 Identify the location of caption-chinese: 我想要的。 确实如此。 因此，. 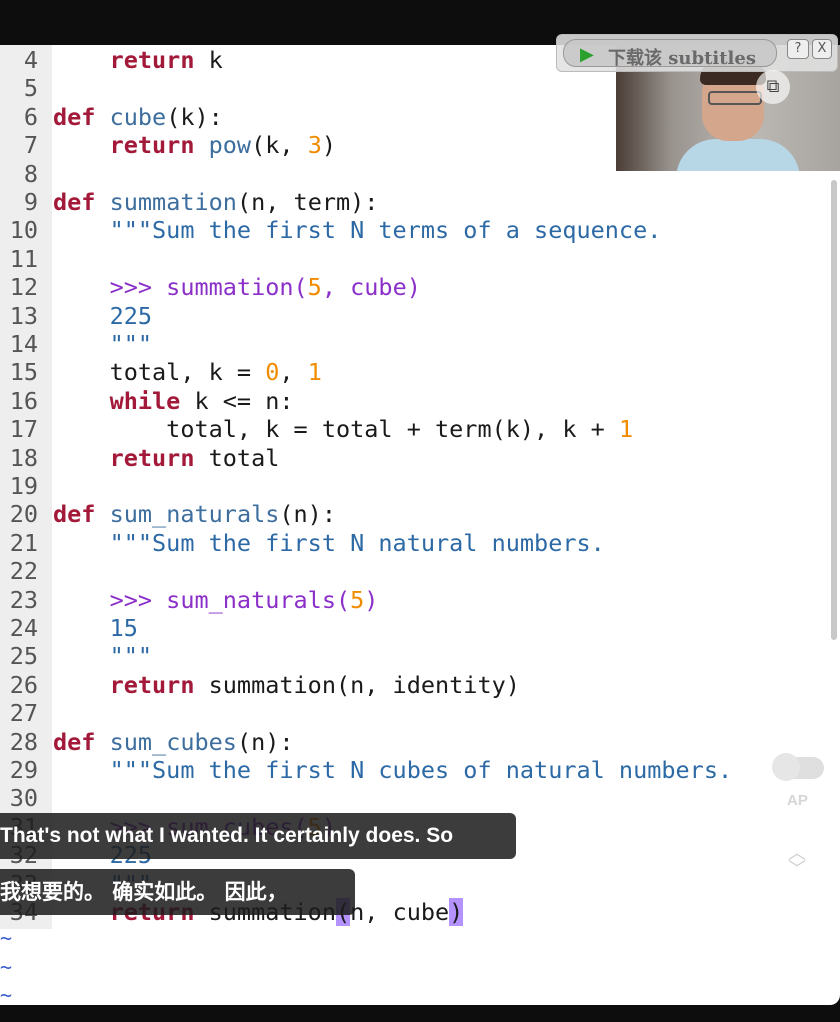
(177, 892).